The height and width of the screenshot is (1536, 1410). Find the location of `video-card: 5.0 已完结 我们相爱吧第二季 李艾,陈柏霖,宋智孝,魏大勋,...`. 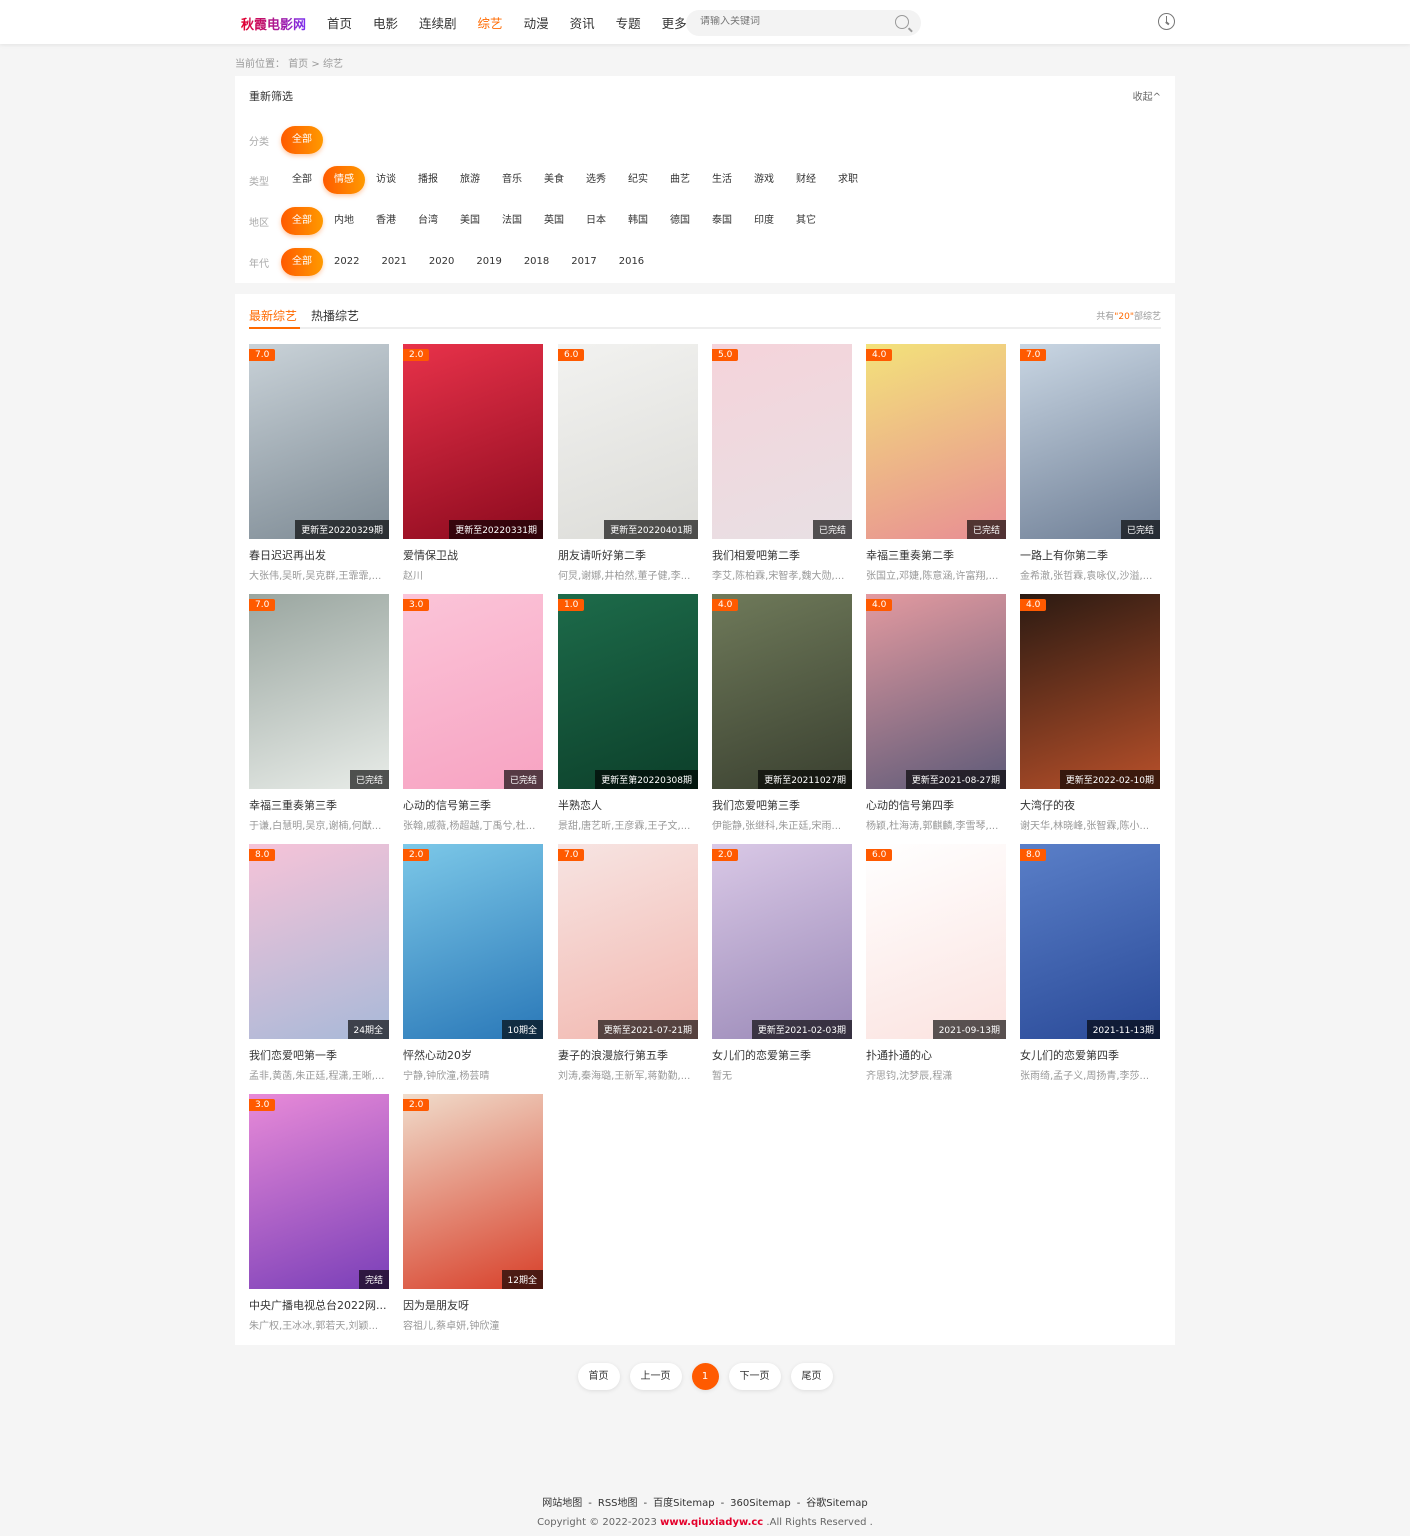

video-card: 5.0 已完结 我们相爱吧第二季 李艾,陈柏霖,宋智孝,魏大勋,... is located at coordinates (782, 463).